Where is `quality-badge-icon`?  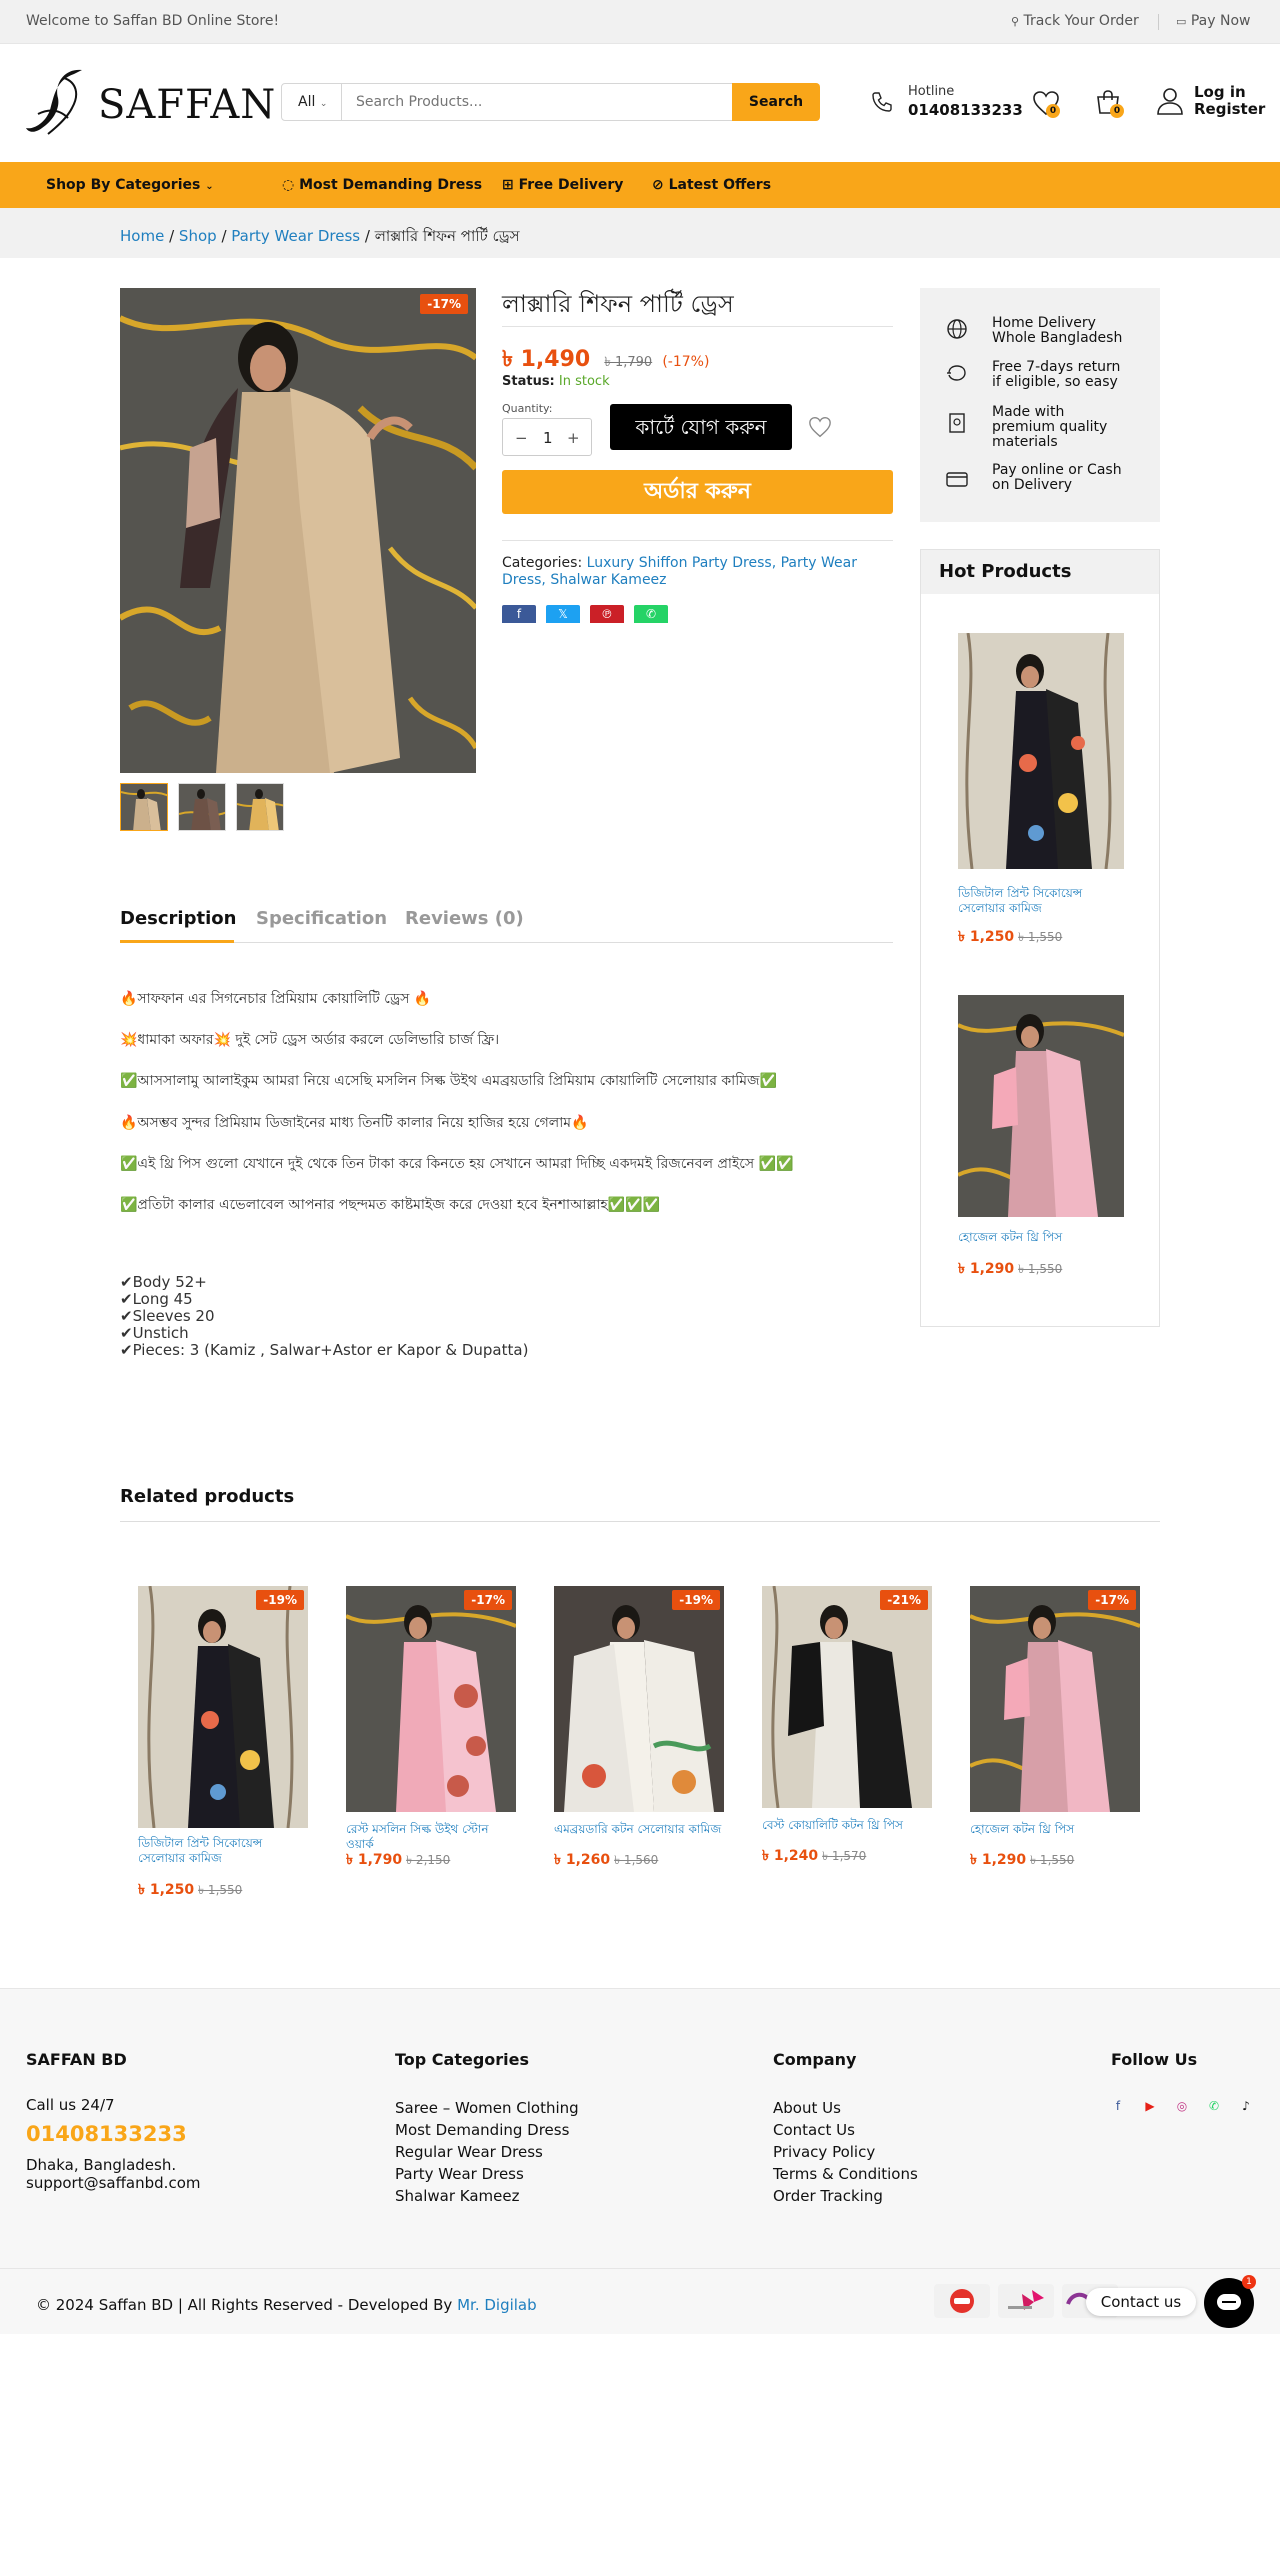
quality-badge-icon is located at coordinates (957, 423).